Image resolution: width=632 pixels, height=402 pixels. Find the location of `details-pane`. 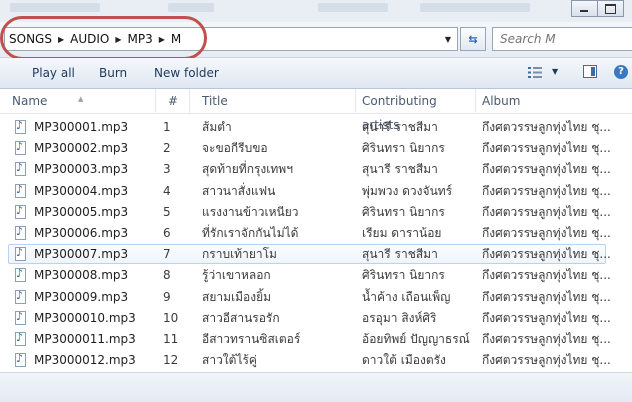

details-pane is located at coordinates (316, 387).